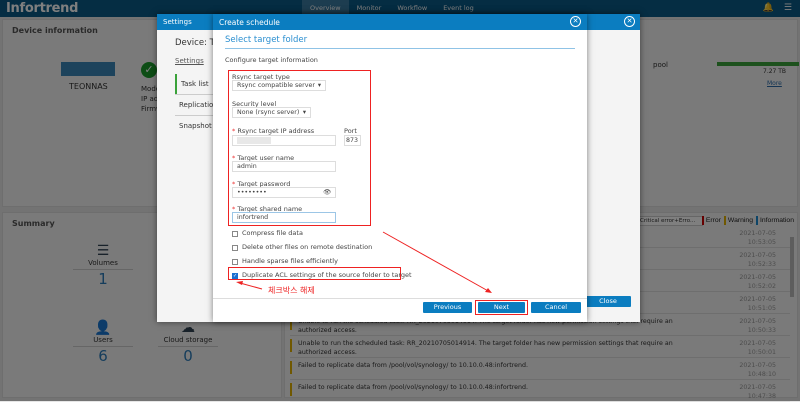 This screenshot has width=800, height=402. Describe the element at coordinates (251, 286) in the screenshot. I see `arrow-to-checkbox` at that location.